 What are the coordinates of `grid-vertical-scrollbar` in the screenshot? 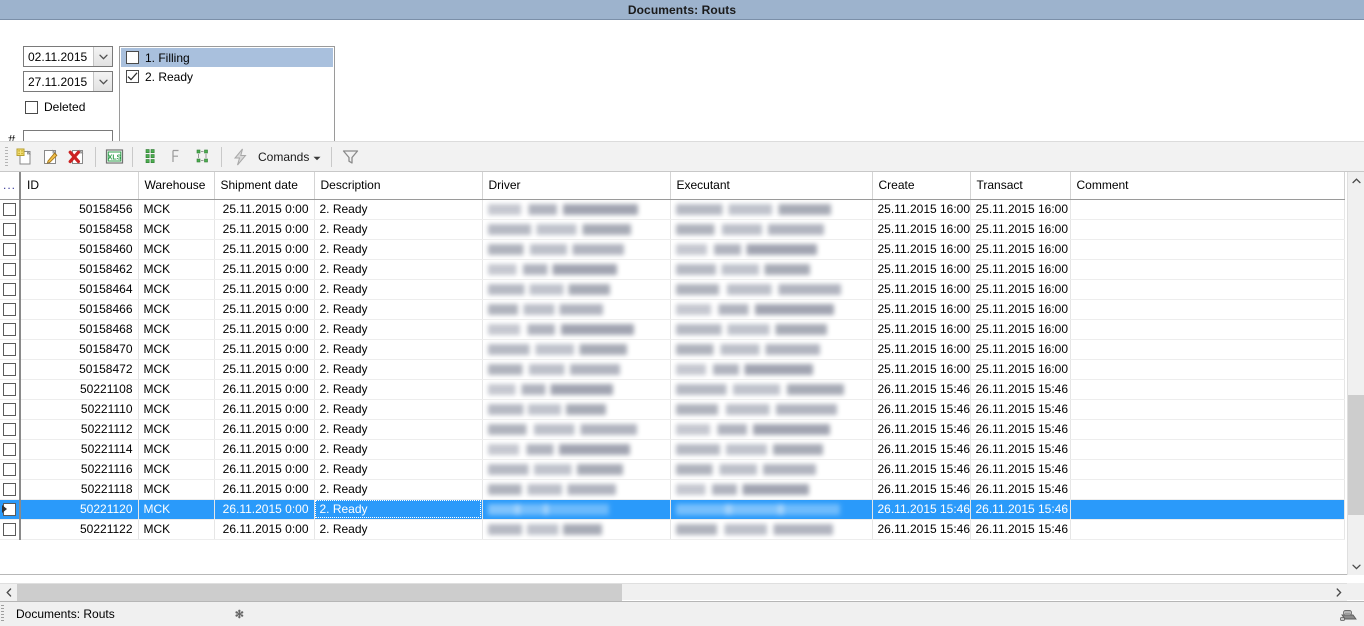 It's located at (1355, 373).